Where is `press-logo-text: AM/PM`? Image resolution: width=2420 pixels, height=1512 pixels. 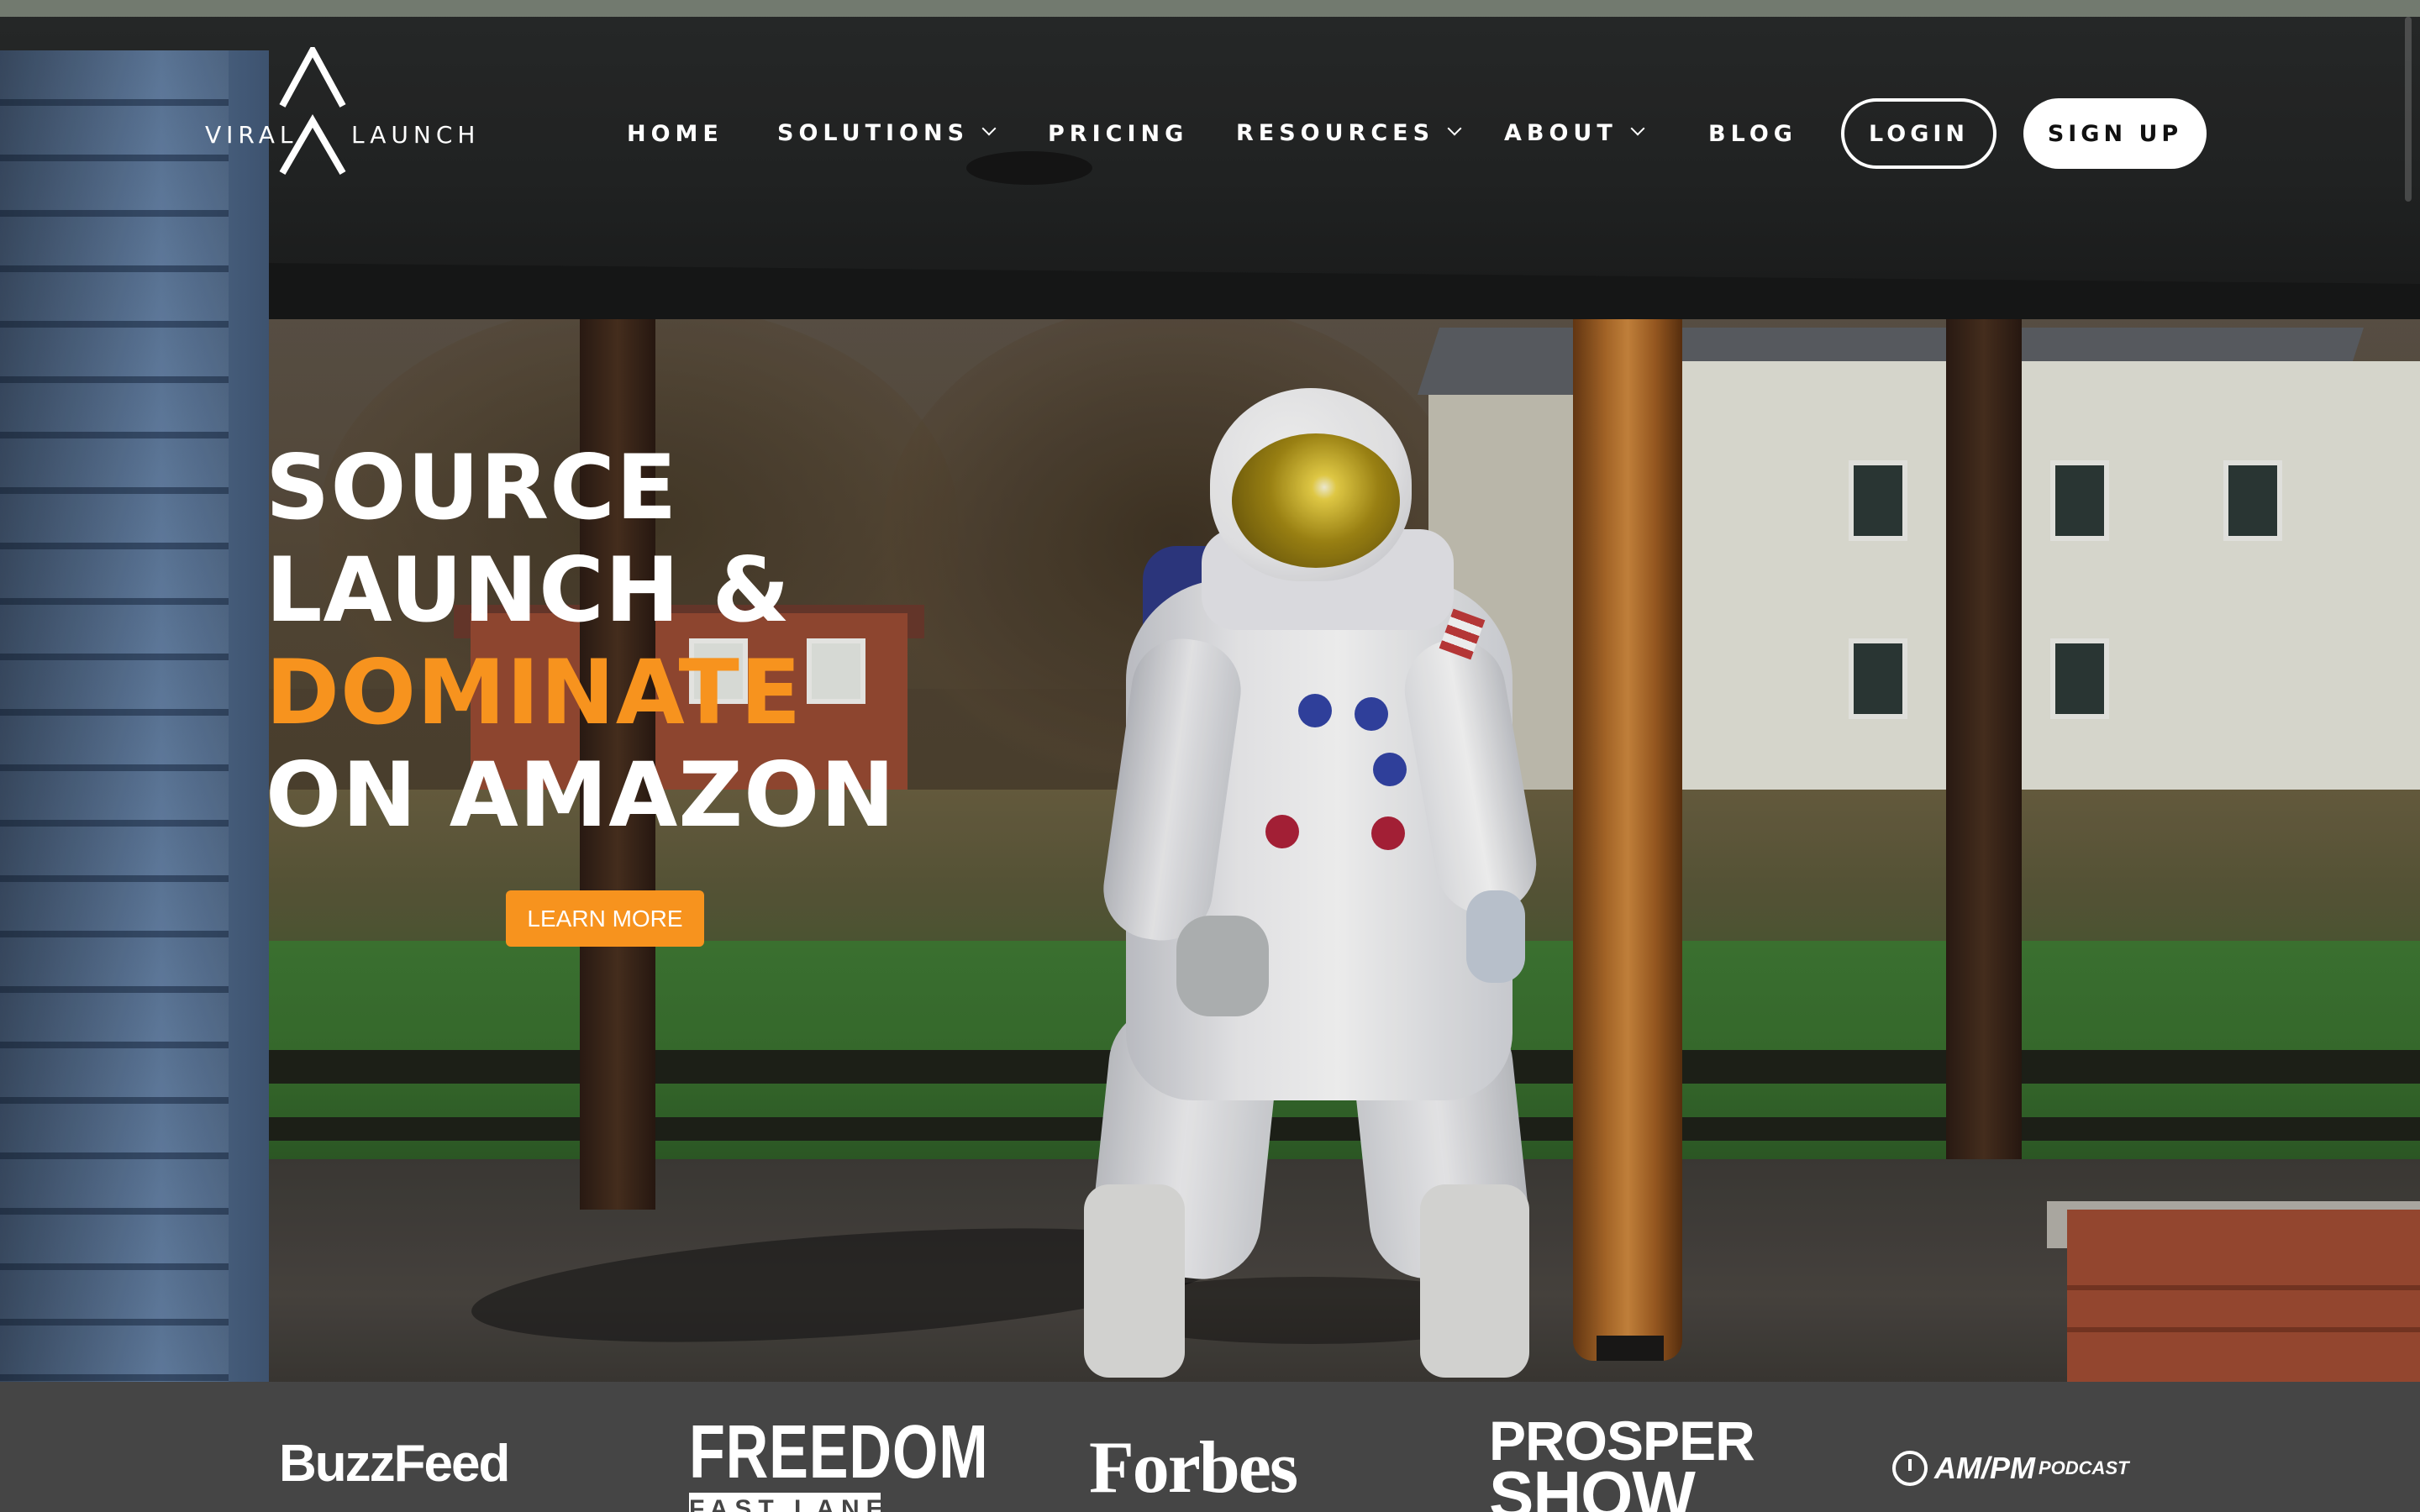 press-logo-text: AM/PM is located at coordinates (1984, 1468).